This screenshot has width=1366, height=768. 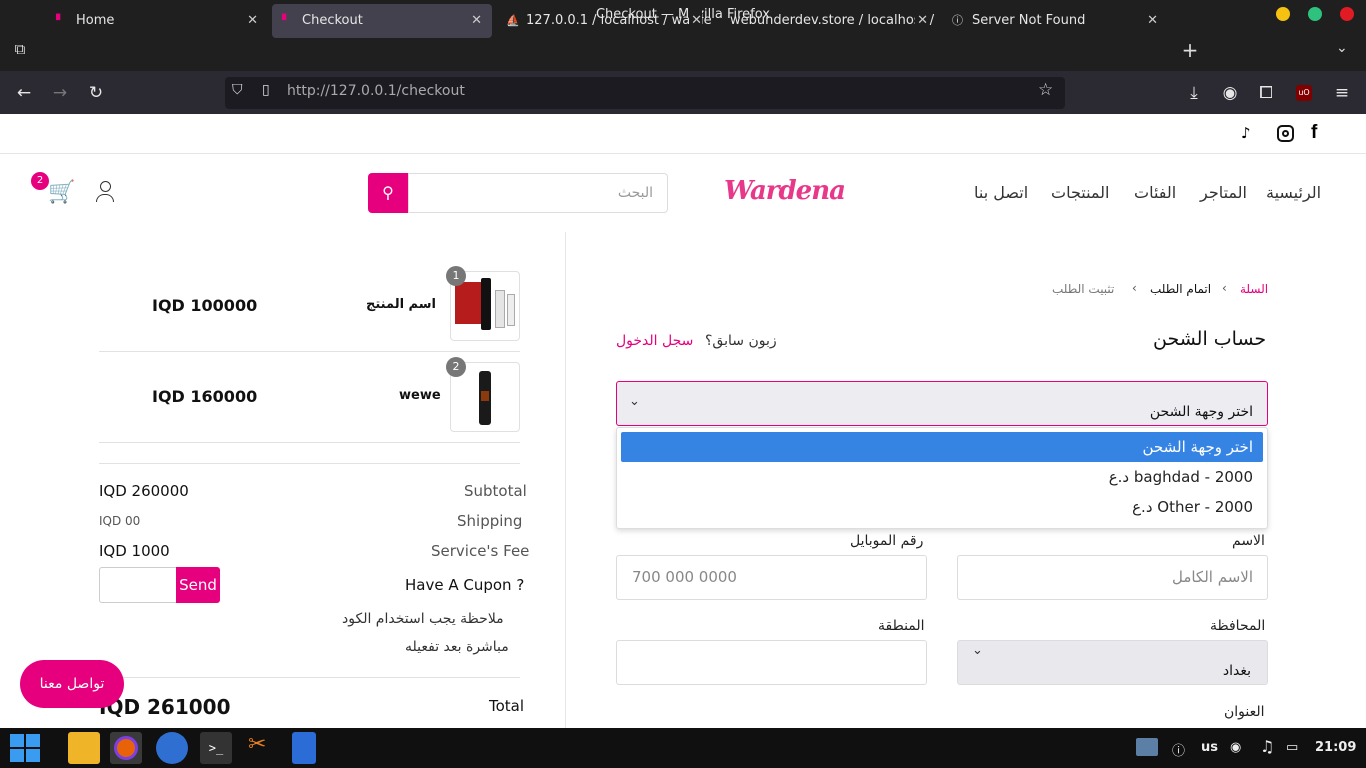 I want to click on display-icon, so click(x=1147, y=747).